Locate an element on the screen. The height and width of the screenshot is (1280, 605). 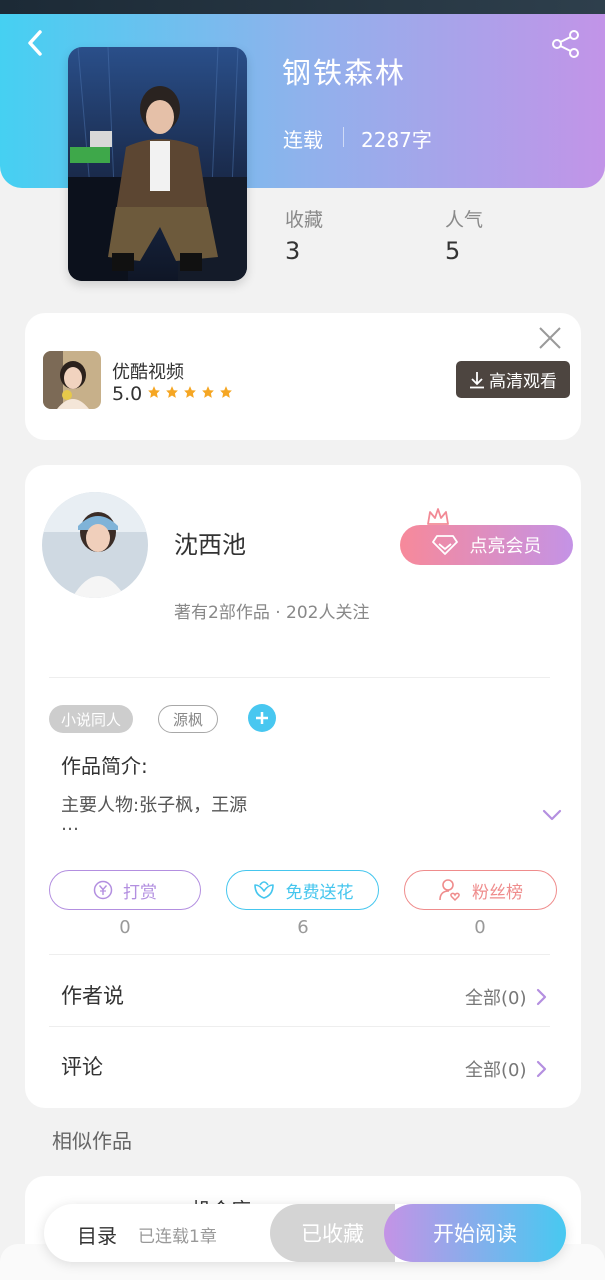
cover-image is located at coordinates (157, 164).